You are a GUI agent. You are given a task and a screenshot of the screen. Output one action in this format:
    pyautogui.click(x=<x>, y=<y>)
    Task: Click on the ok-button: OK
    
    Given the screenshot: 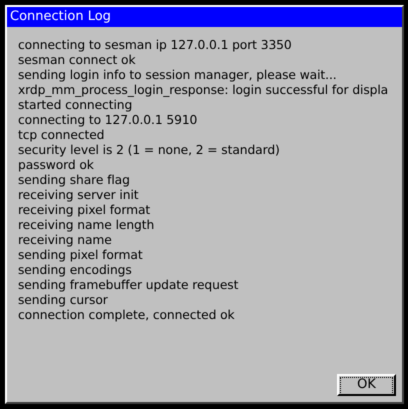 What is the action you would take?
    pyautogui.click(x=366, y=385)
    